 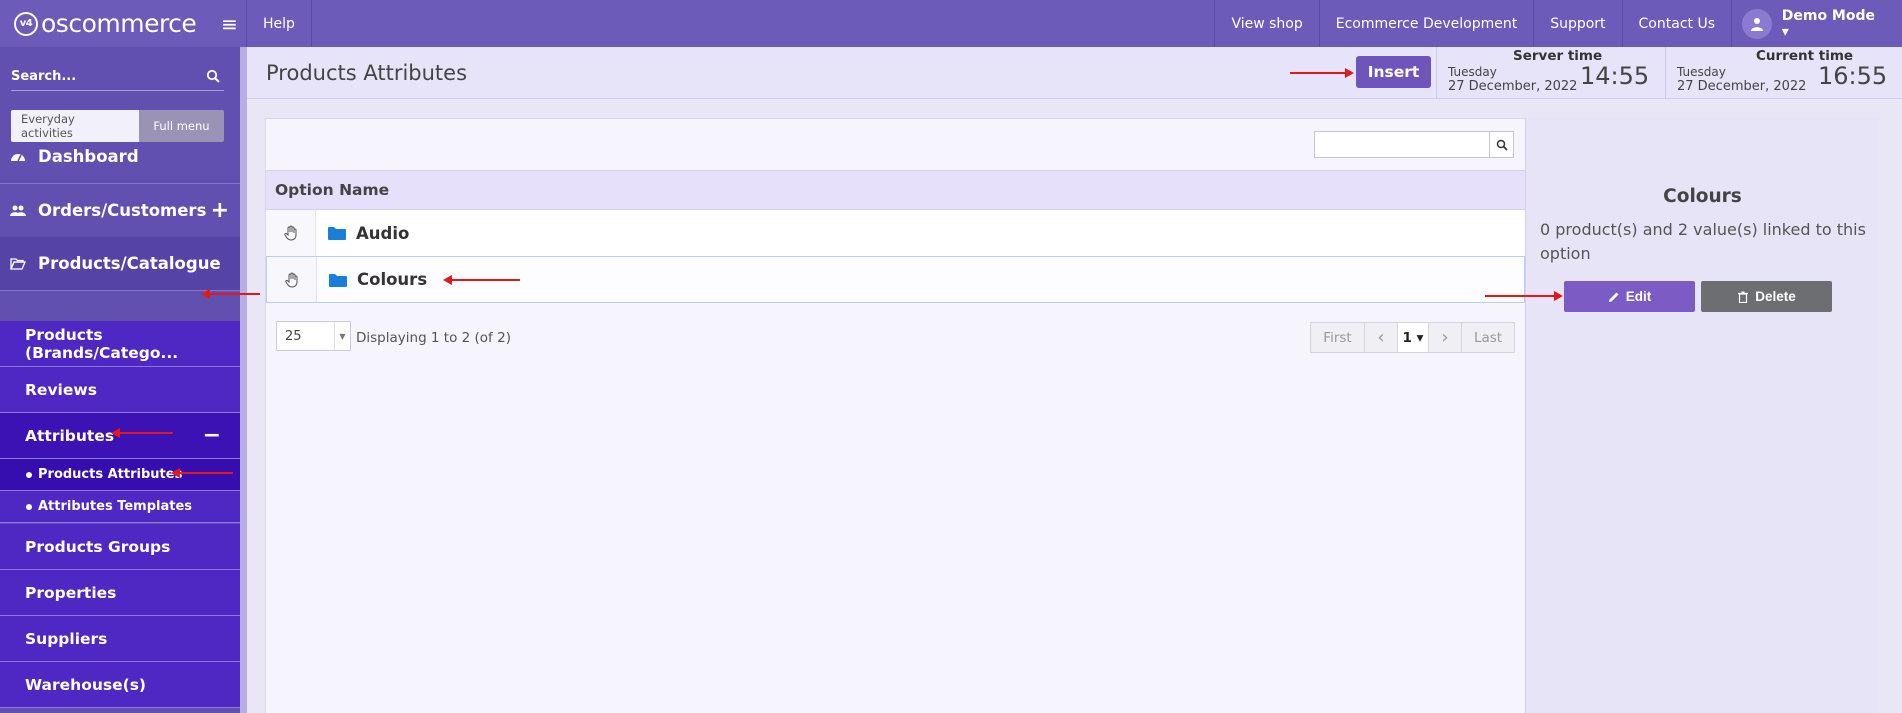 What do you see at coordinates (20, 264) in the screenshot?
I see `folder-open-icon` at bounding box center [20, 264].